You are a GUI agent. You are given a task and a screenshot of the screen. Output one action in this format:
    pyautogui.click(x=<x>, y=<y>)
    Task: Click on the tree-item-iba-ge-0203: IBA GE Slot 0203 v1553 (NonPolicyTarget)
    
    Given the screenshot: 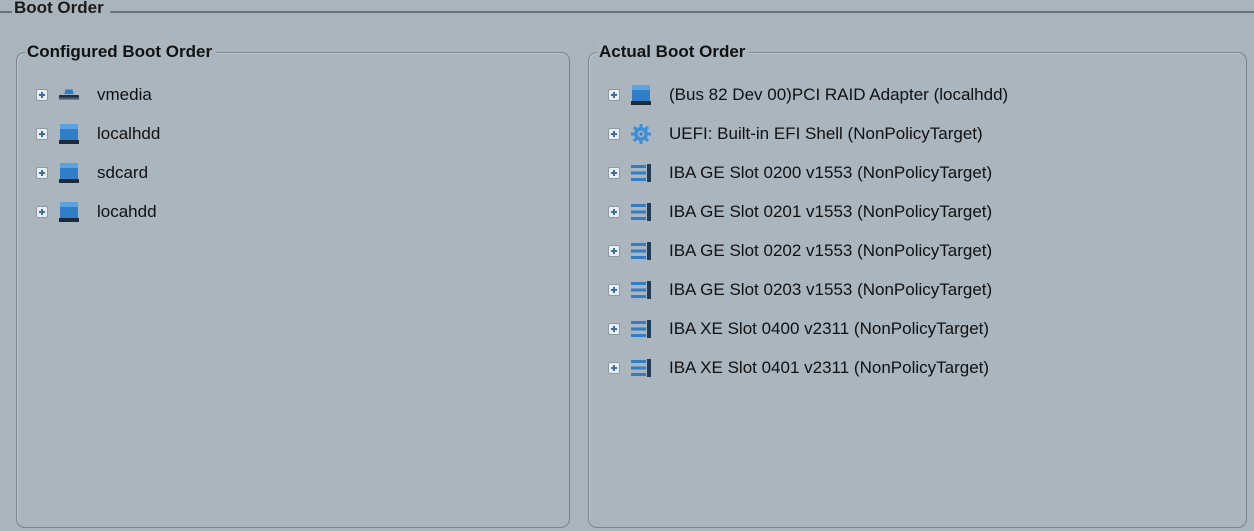 What is the action you would take?
    pyautogui.click(x=917, y=289)
    